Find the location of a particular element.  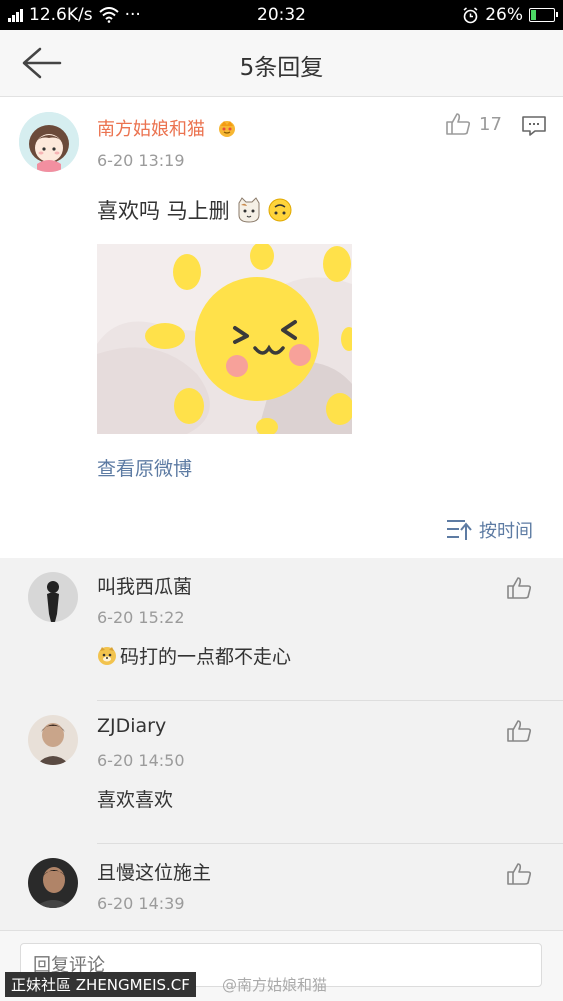

reply-time: 6-20 14:50 is located at coordinates (141, 760).